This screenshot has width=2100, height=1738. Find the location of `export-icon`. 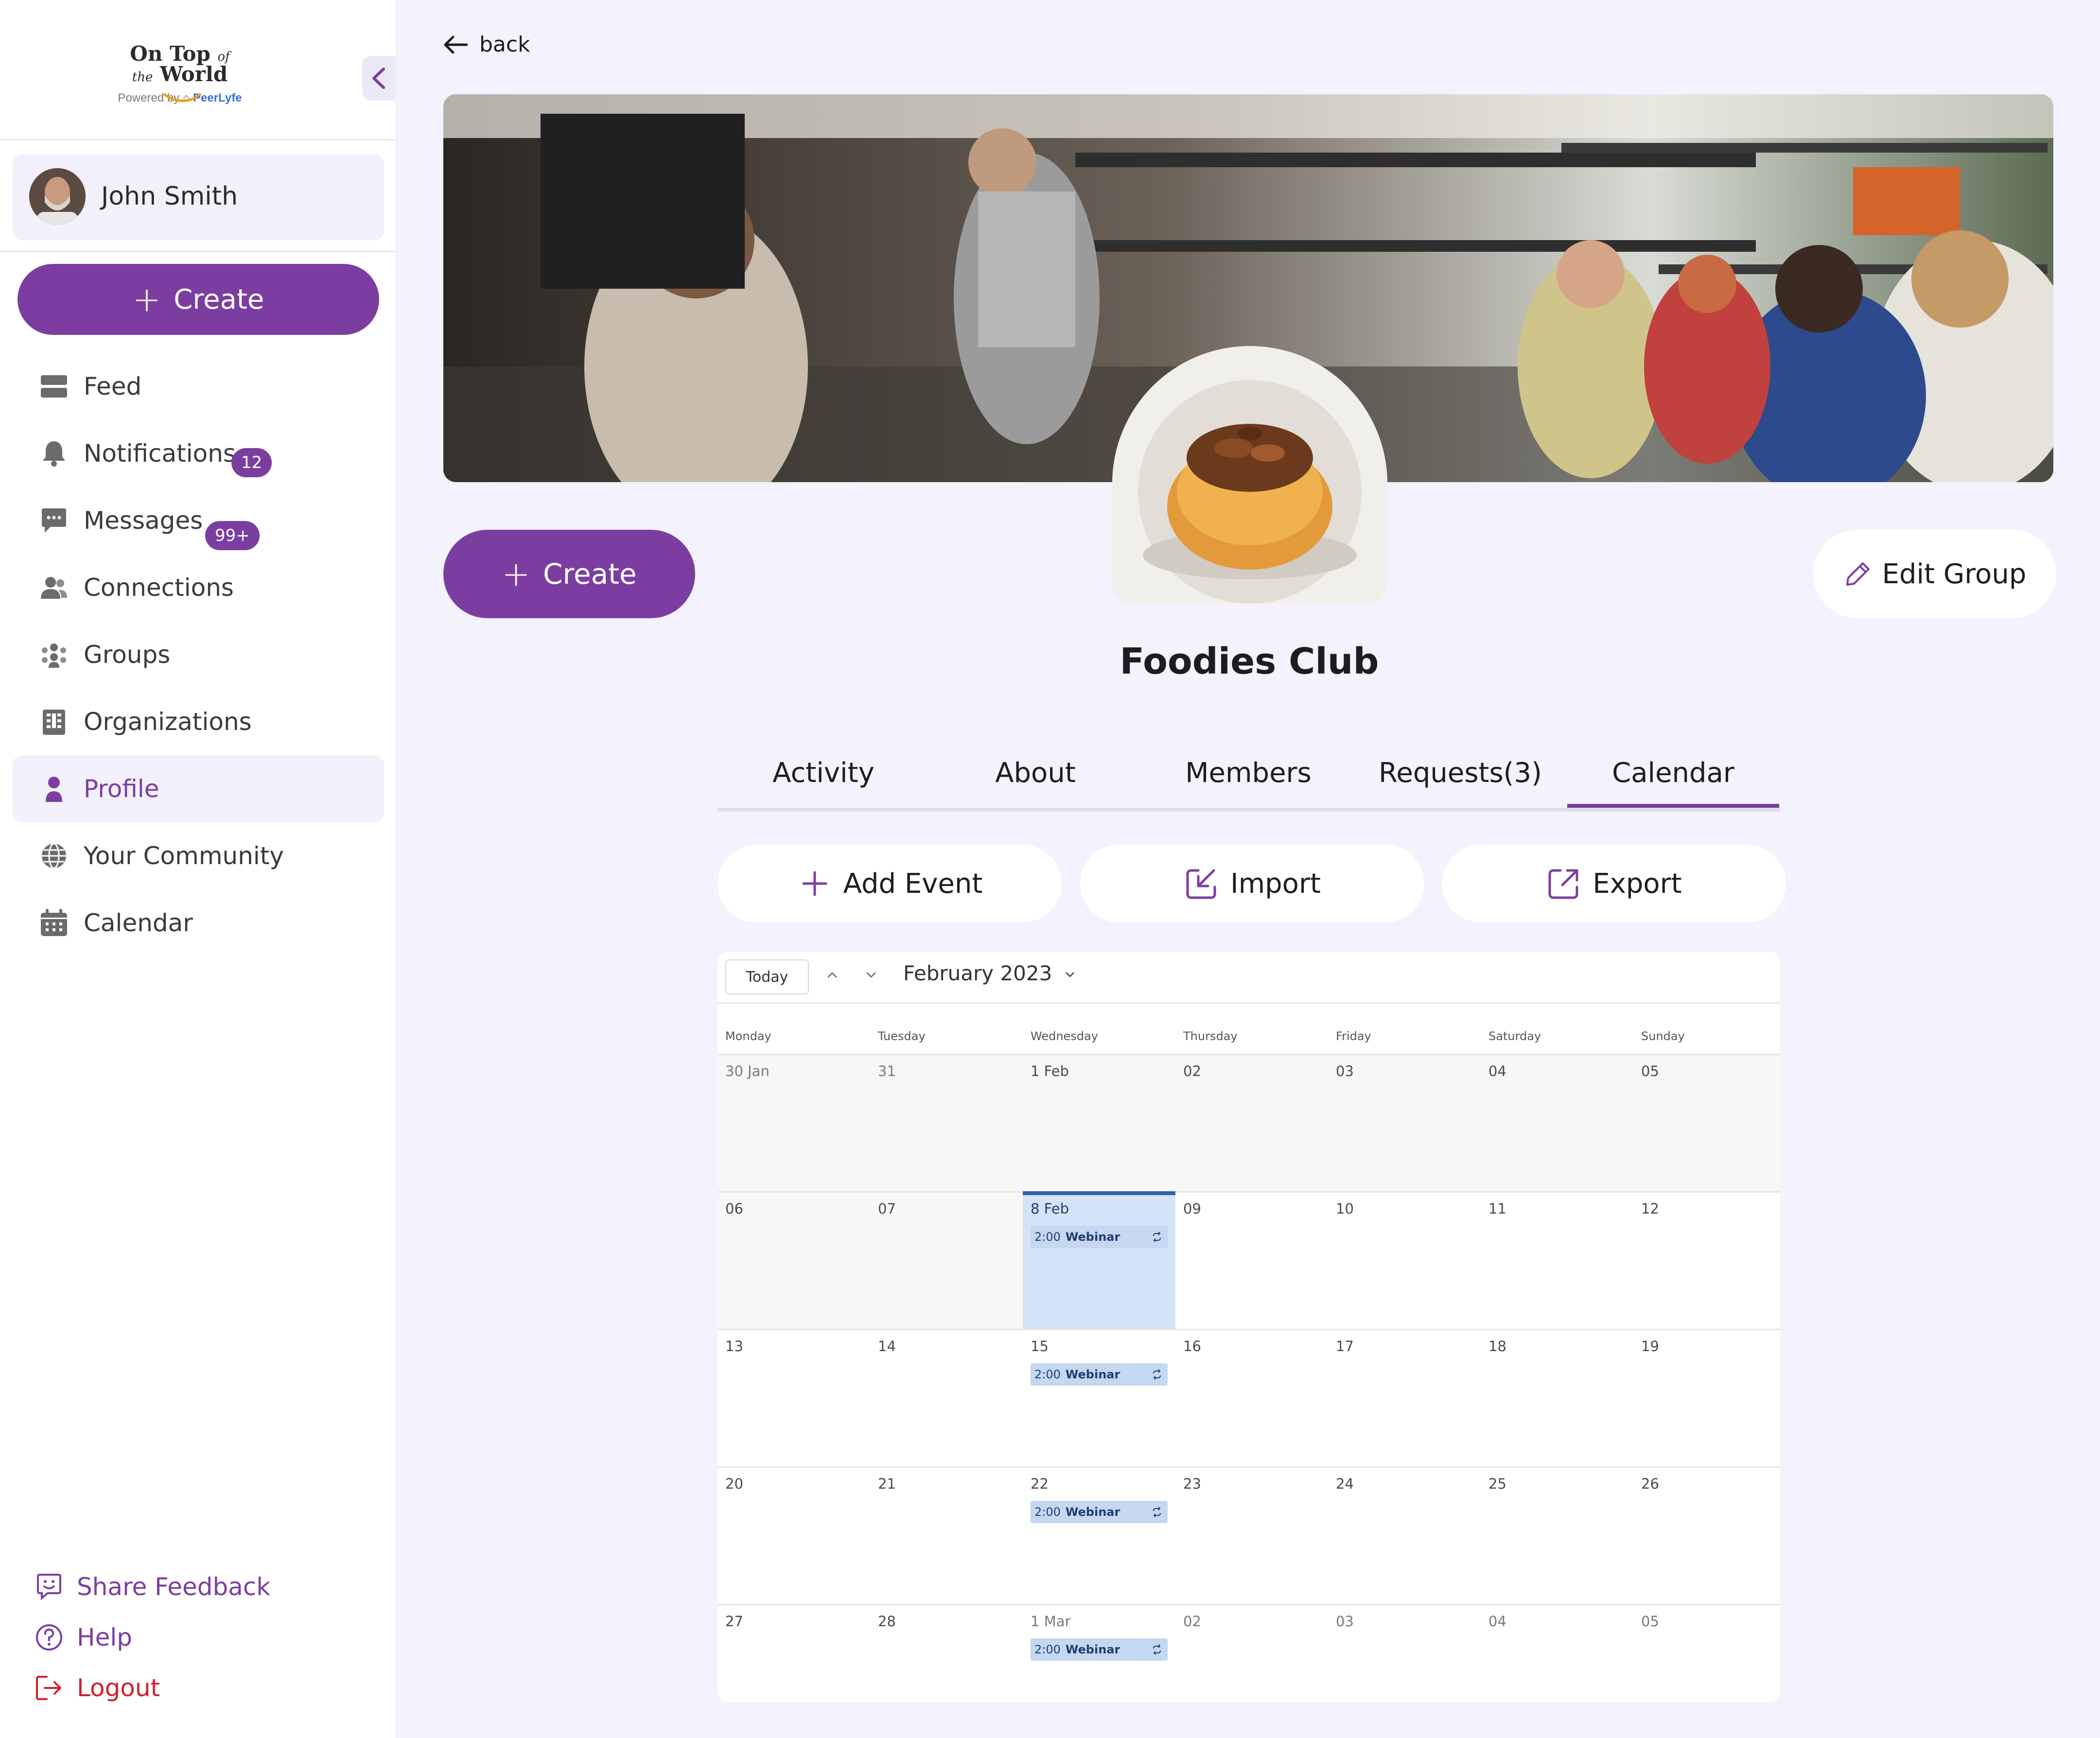

export-icon is located at coordinates (1563, 884).